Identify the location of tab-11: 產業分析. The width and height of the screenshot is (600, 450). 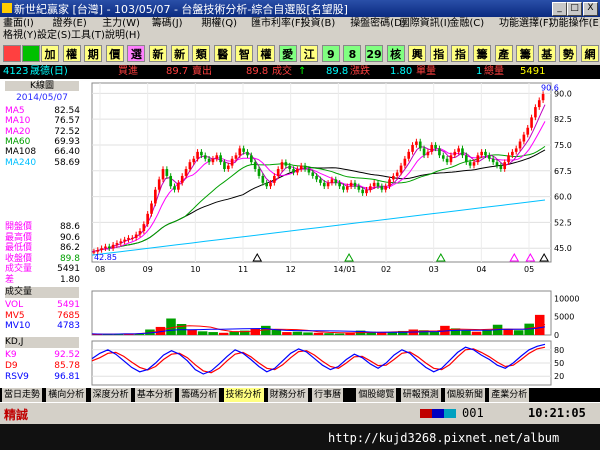
(509, 395).